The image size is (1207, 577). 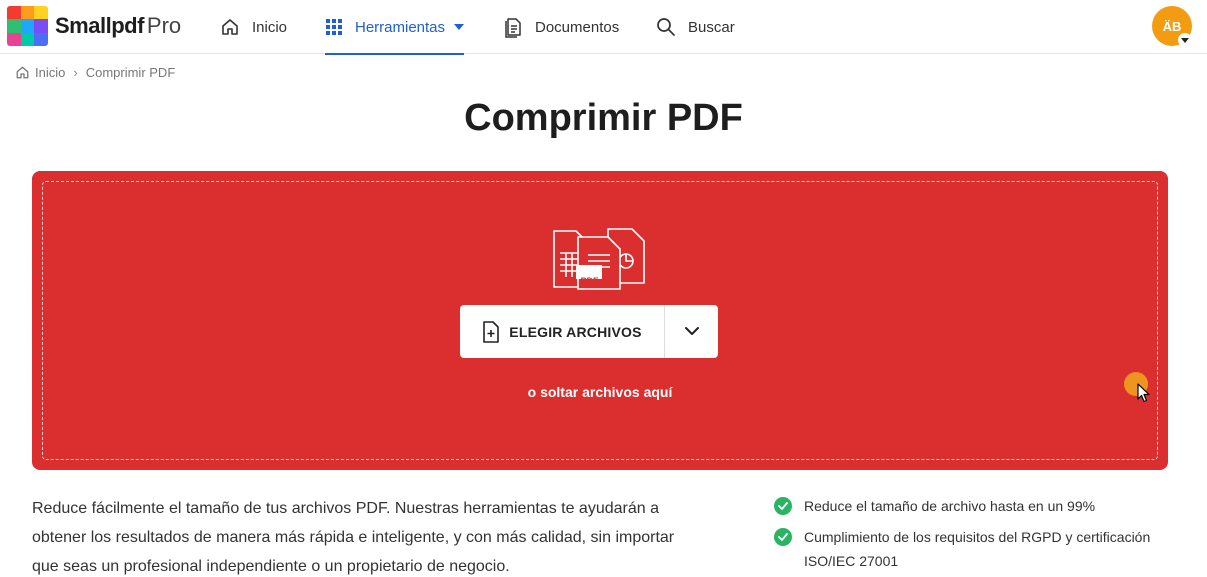 What do you see at coordinates (603, 118) in the screenshot?
I see `page-title: Comprimir PDF` at bounding box center [603, 118].